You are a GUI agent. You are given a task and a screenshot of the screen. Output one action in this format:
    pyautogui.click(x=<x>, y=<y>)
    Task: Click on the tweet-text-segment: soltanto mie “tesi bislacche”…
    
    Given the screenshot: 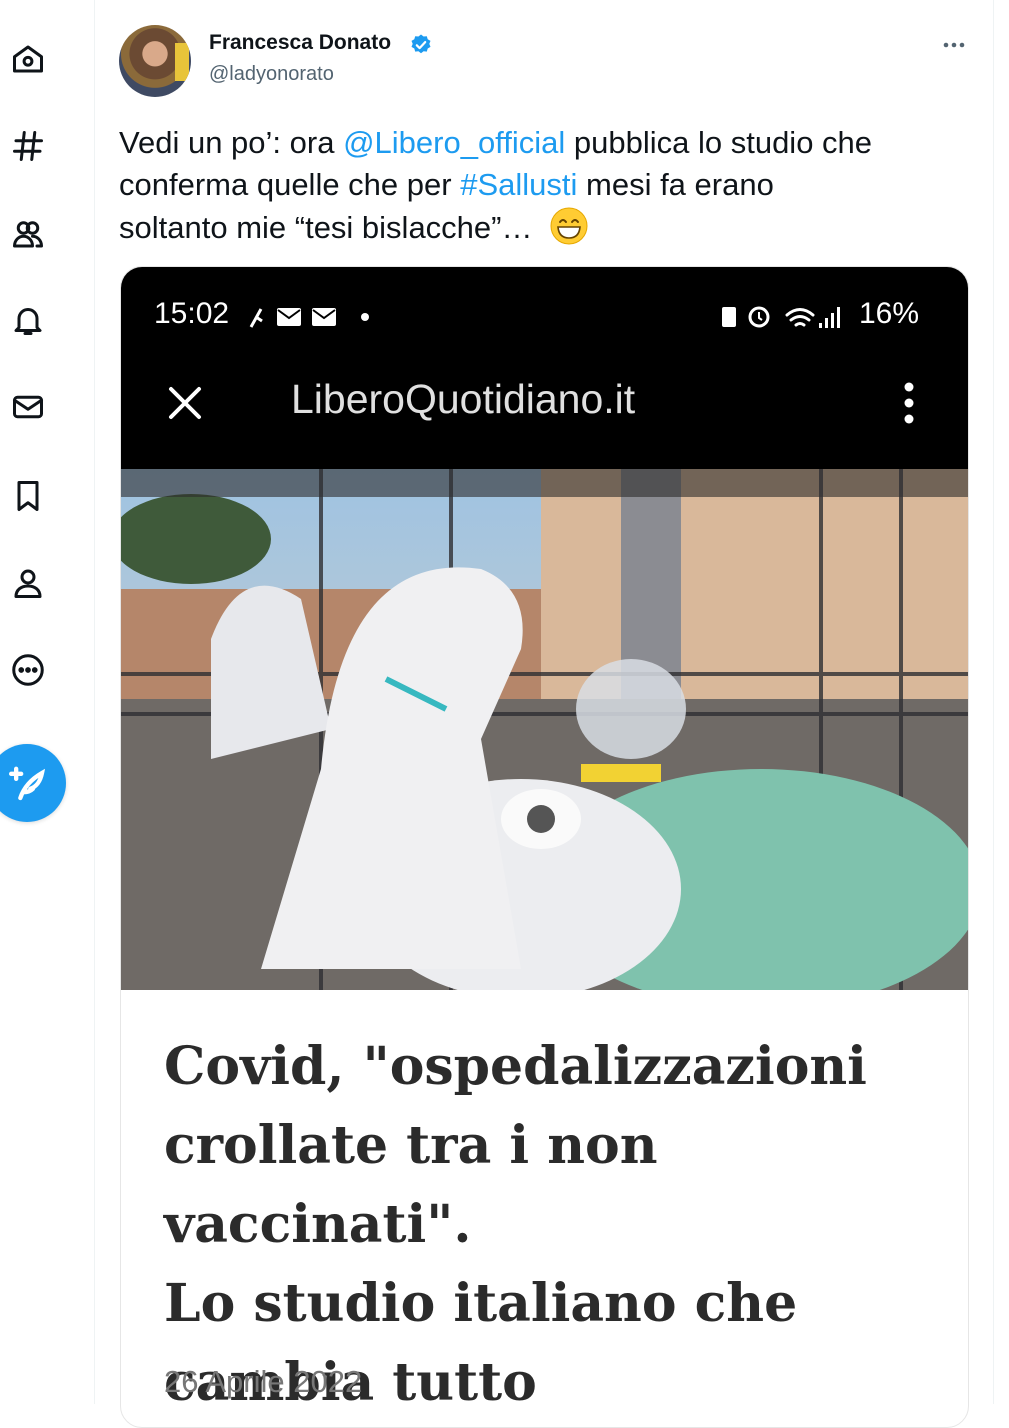 What is the action you would take?
    pyautogui.click(x=330, y=227)
    